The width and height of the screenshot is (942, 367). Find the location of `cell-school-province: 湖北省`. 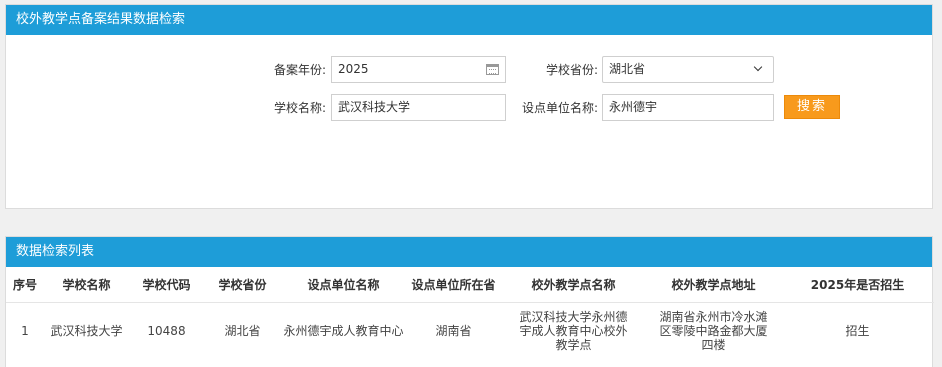

cell-school-province: 湖北省 is located at coordinates (242, 331).